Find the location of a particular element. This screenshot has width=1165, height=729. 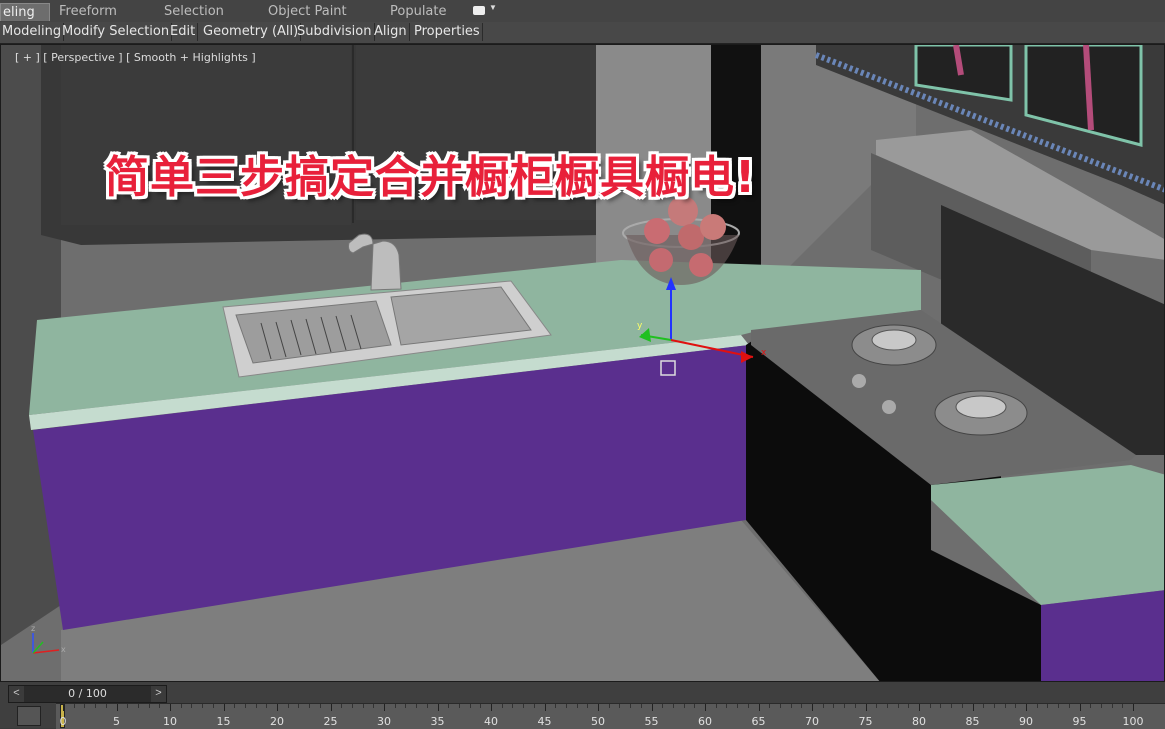

tick-label: 20 is located at coordinates (277, 721).